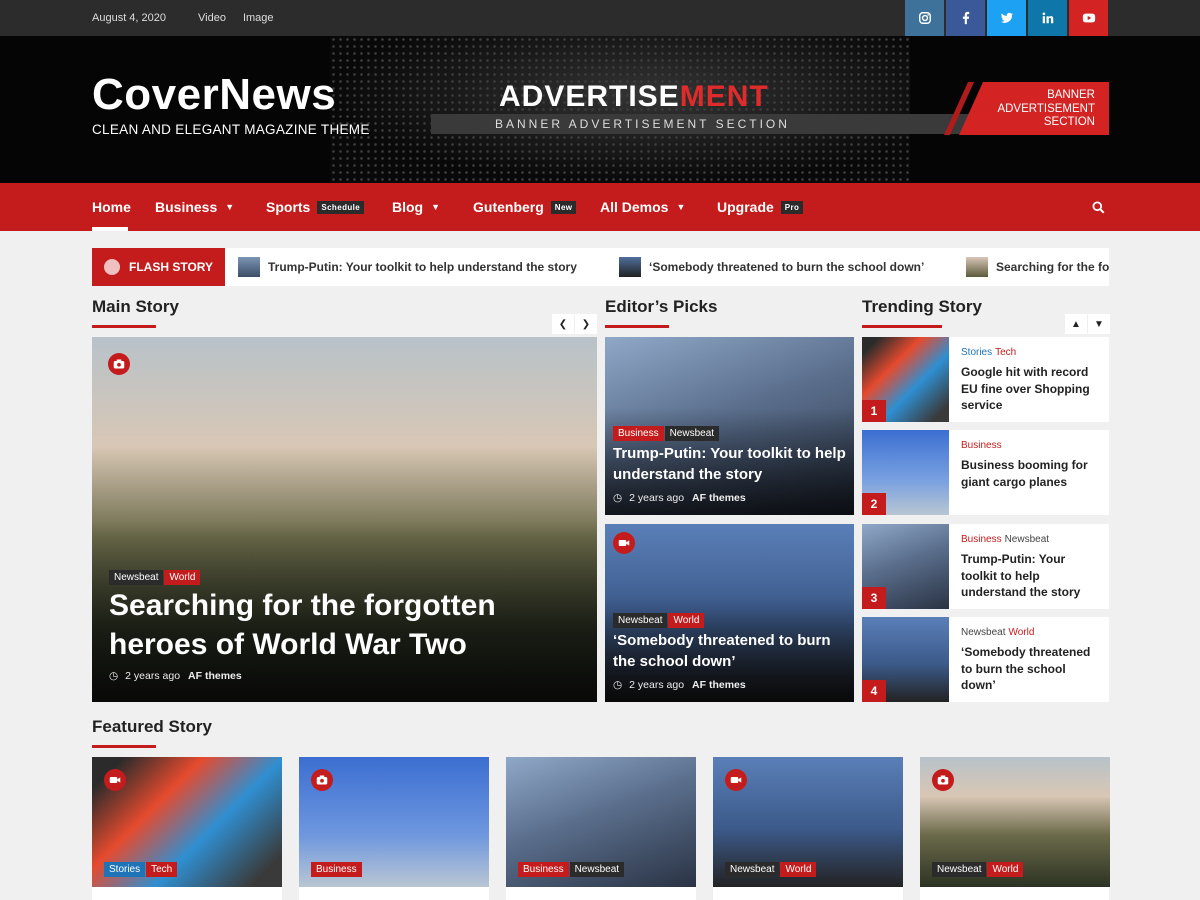  I want to click on camera-icon, so click(322, 780).